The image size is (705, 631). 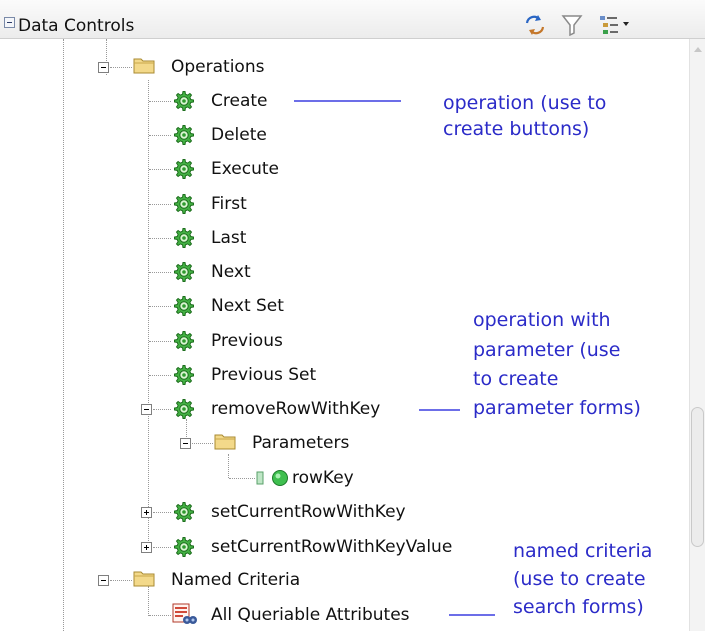 I want to click on tree-node-label: rowKey, so click(x=323, y=478).